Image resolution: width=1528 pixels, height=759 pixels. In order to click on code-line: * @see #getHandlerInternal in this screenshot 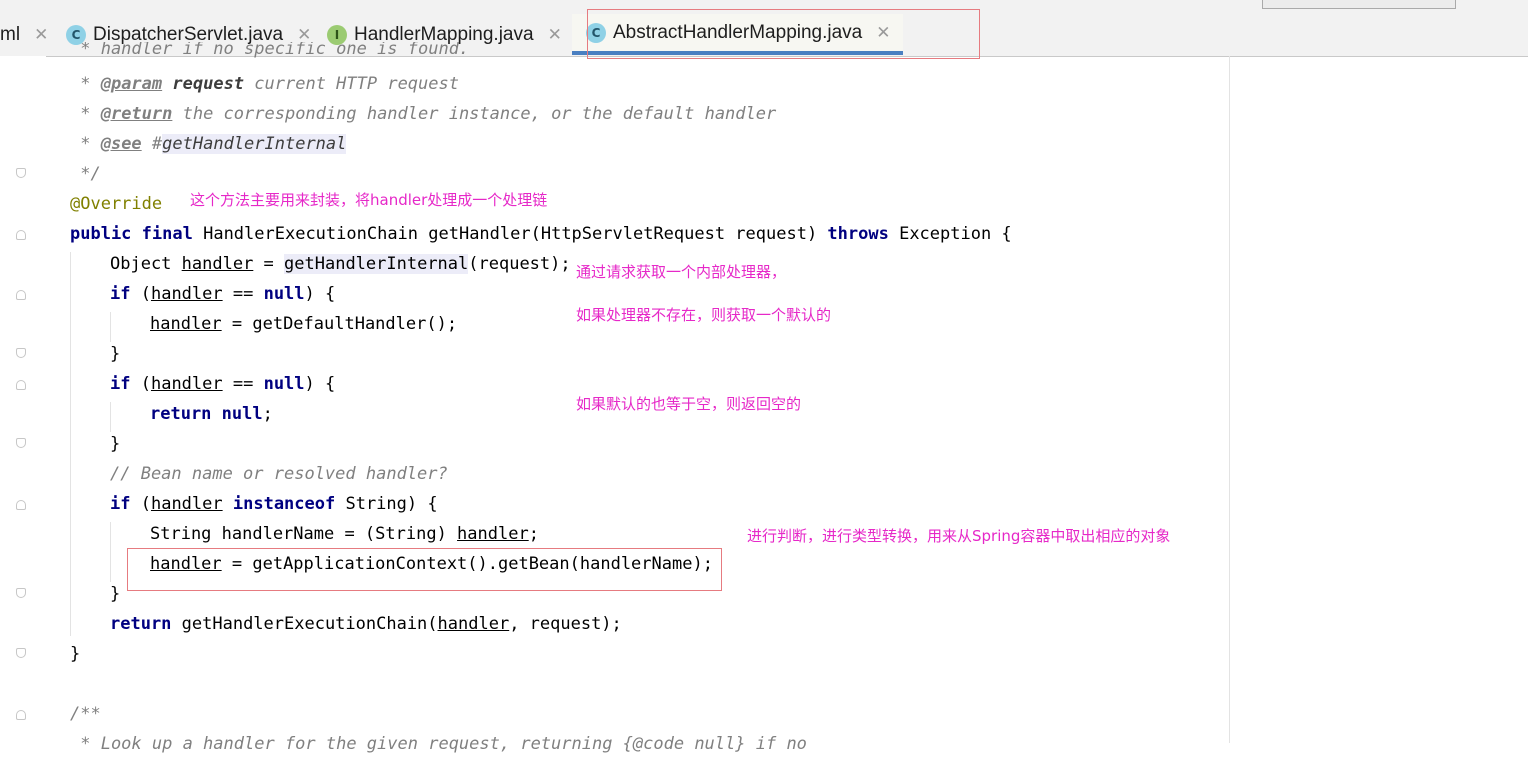, I will do `click(208, 144)`.